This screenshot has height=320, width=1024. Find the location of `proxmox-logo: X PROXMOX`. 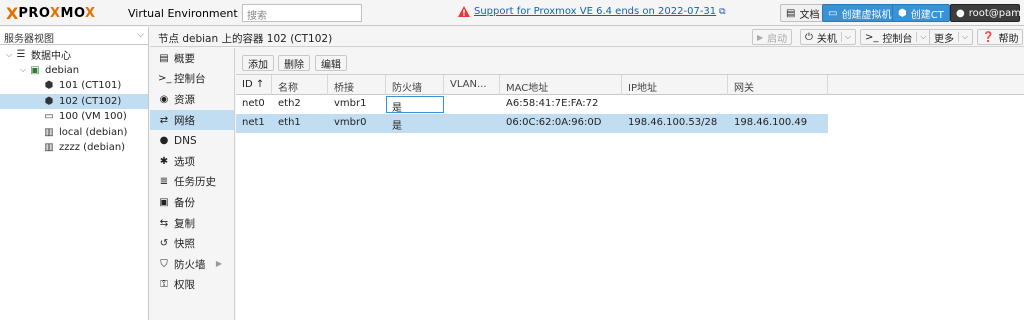

proxmox-logo: X PROXMOX is located at coordinates (51, 13).